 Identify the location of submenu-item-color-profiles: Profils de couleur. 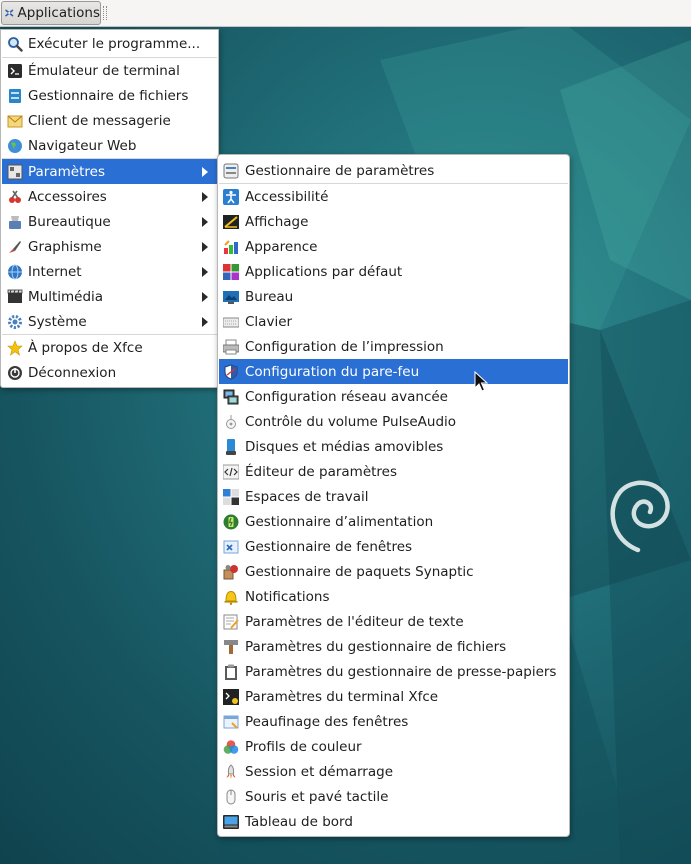
(393, 746).